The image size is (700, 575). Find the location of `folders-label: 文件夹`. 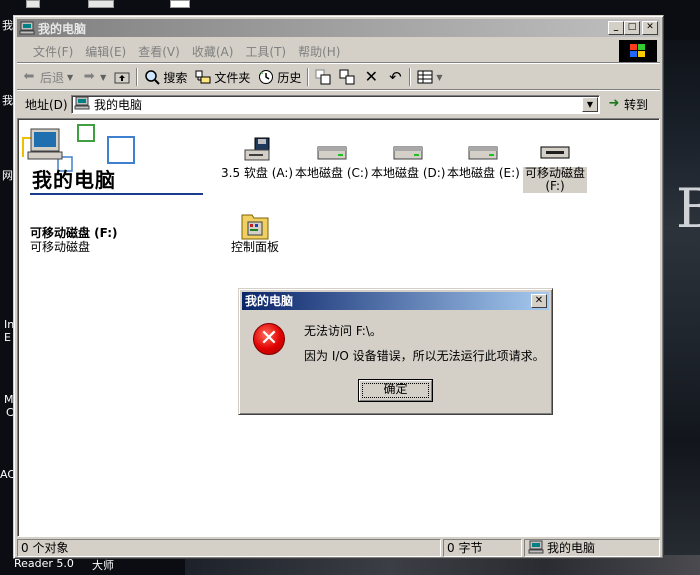

folders-label: 文件夹 is located at coordinates (232, 77).